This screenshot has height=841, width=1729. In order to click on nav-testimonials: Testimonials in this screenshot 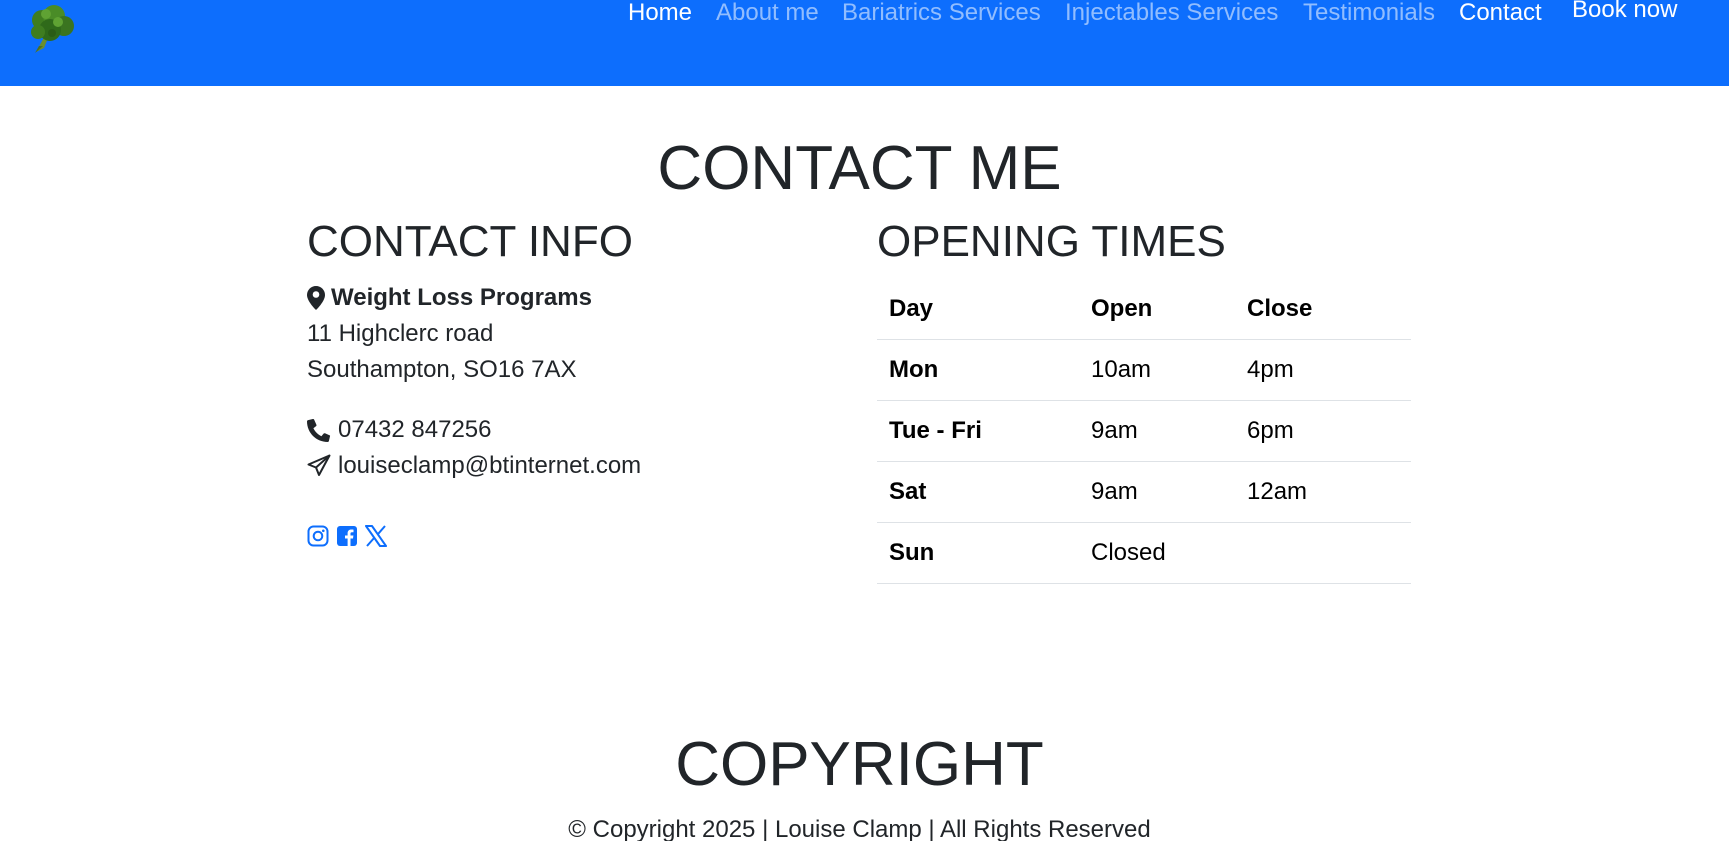, I will do `click(1369, 13)`.